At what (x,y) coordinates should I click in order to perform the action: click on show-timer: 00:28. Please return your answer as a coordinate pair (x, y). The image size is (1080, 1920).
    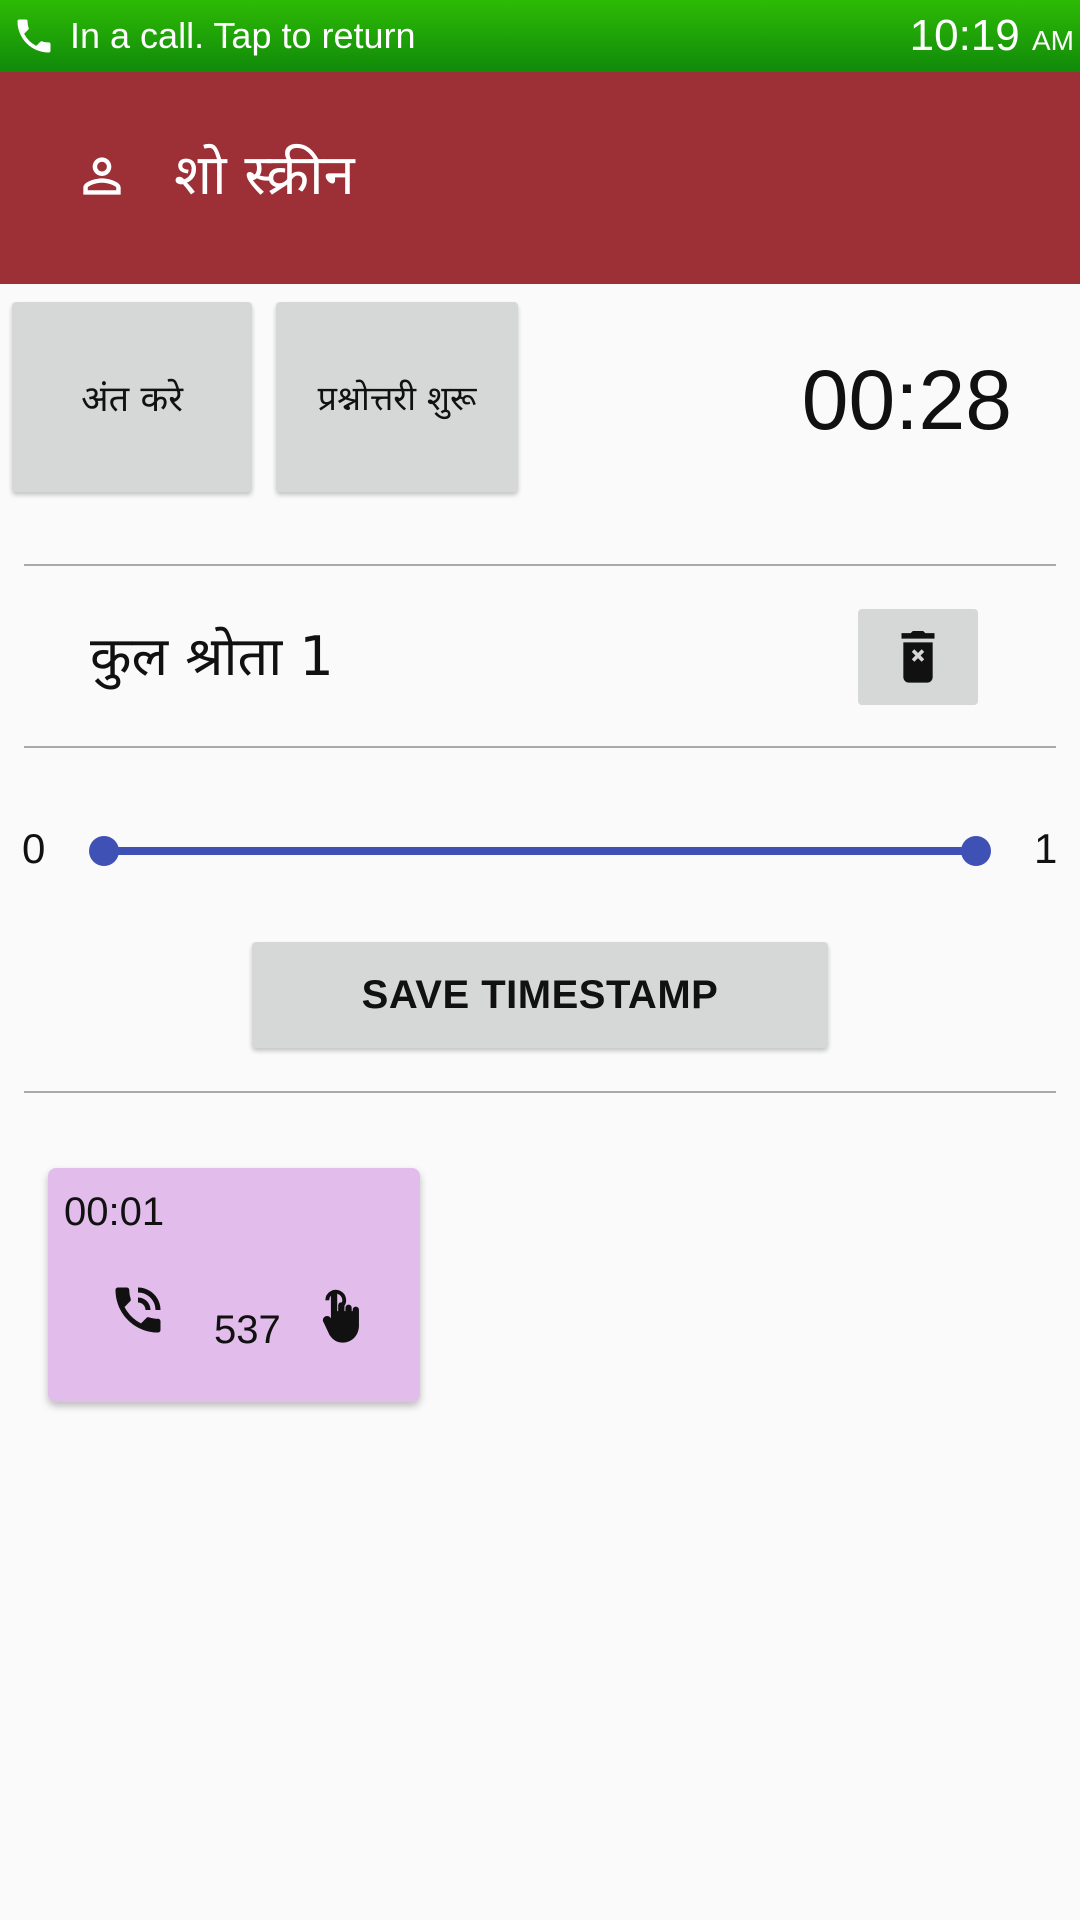
    Looking at the image, I should click on (906, 400).